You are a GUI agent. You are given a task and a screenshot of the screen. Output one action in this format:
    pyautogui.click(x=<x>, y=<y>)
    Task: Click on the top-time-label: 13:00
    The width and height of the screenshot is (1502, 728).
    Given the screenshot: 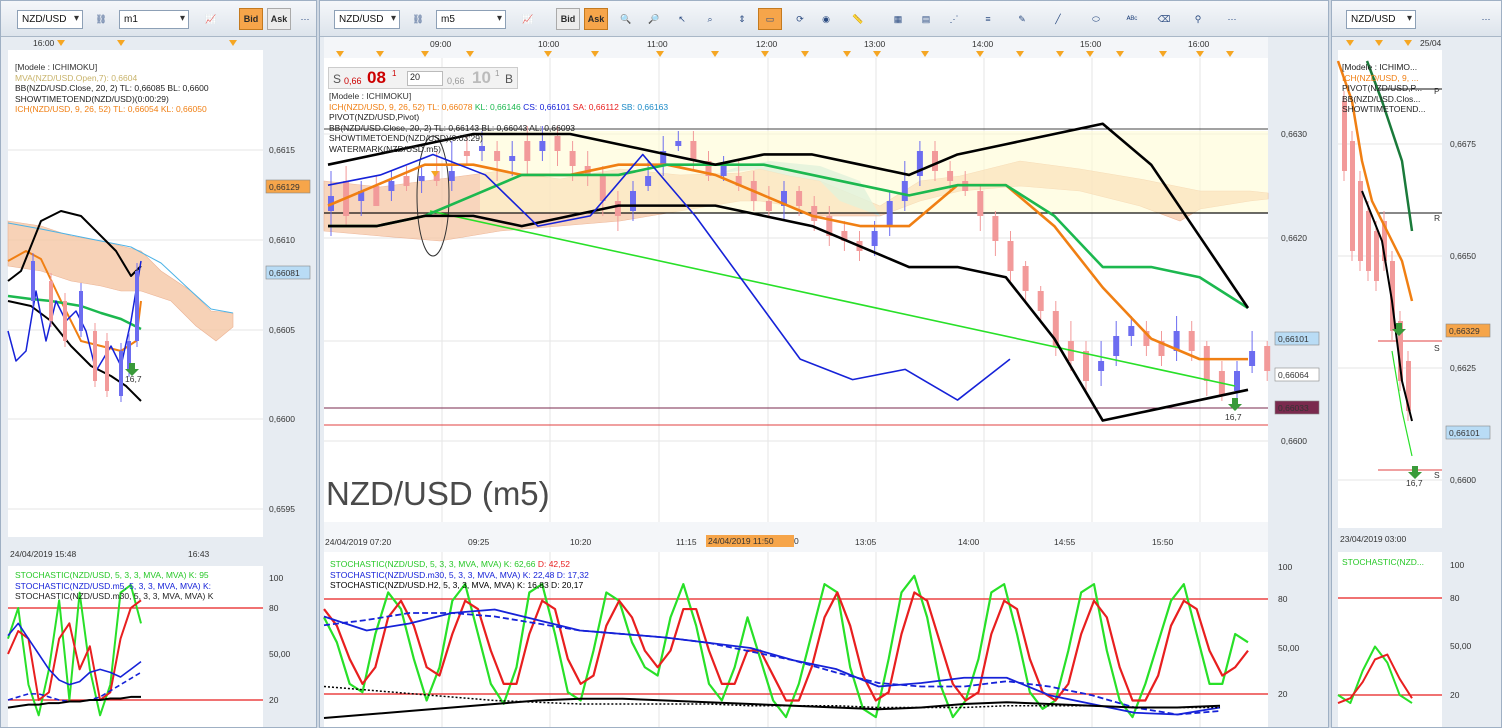 What is the action you would take?
    pyautogui.click(x=875, y=44)
    